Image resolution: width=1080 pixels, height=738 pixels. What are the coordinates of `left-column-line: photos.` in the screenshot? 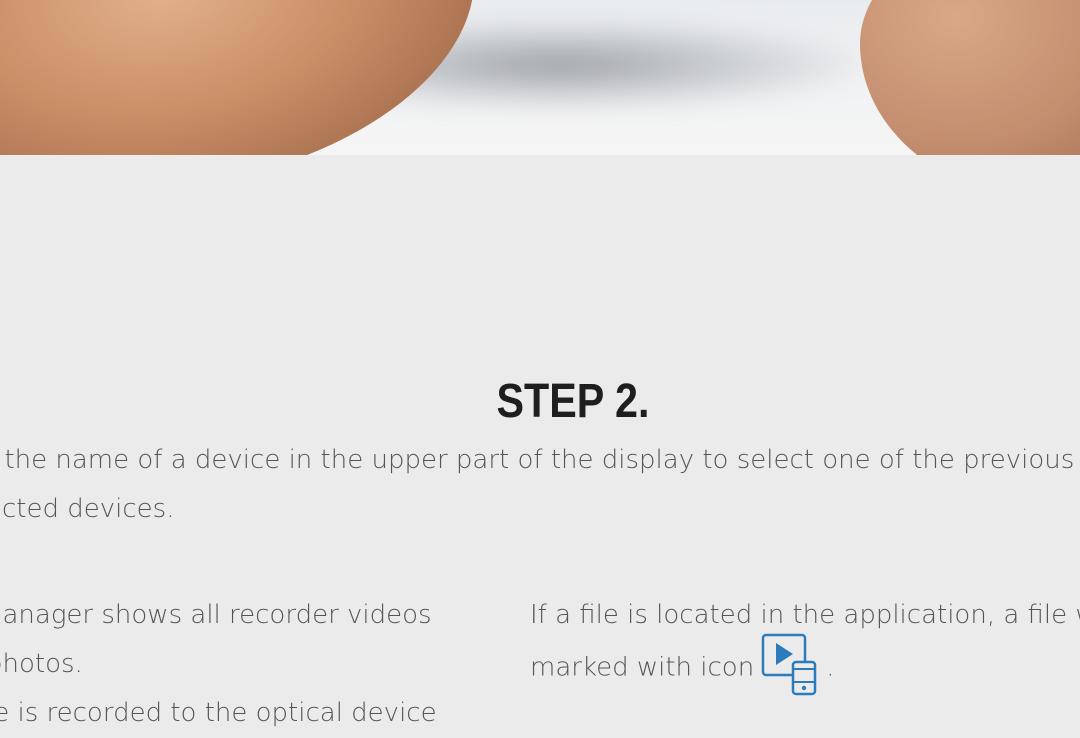 It's located at (41, 664).